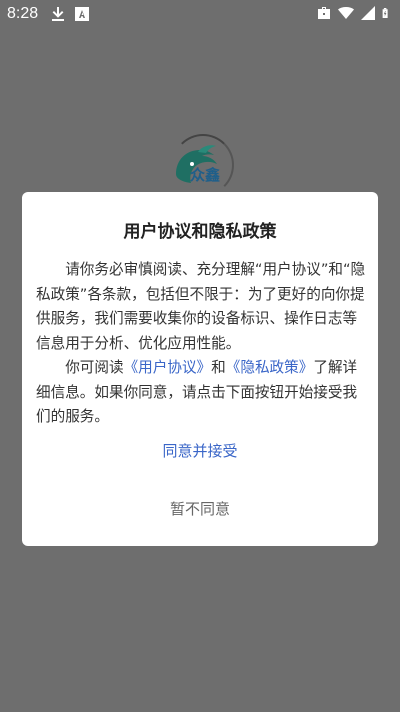 Image resolution: width=400 pixels, height=712 pixels. I want to click on privacy-policy-link: 《隐私政策》, so click(270, 367).